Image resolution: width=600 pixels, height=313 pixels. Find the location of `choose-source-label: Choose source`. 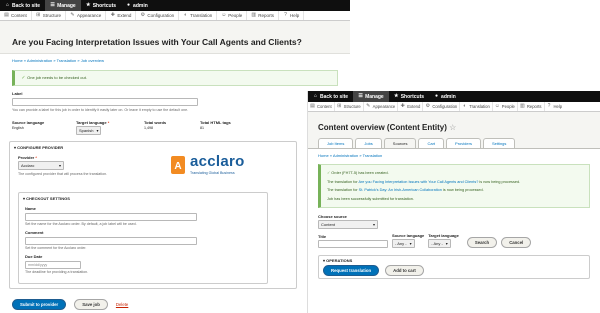

choose-source-label: Choose source is located at coordinates (332, 216).